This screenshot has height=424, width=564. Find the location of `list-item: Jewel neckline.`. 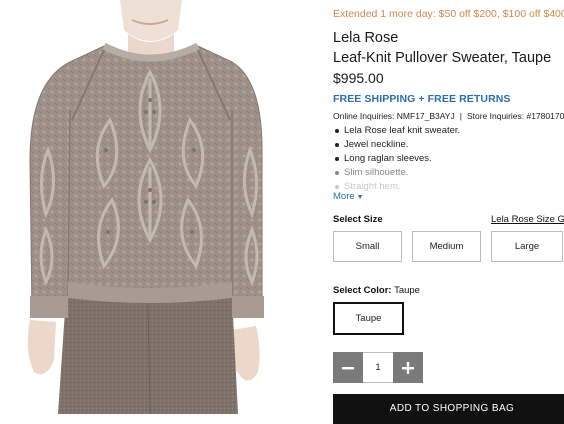

list-item: Jewel neckline. is located at coordinates (396, 145).